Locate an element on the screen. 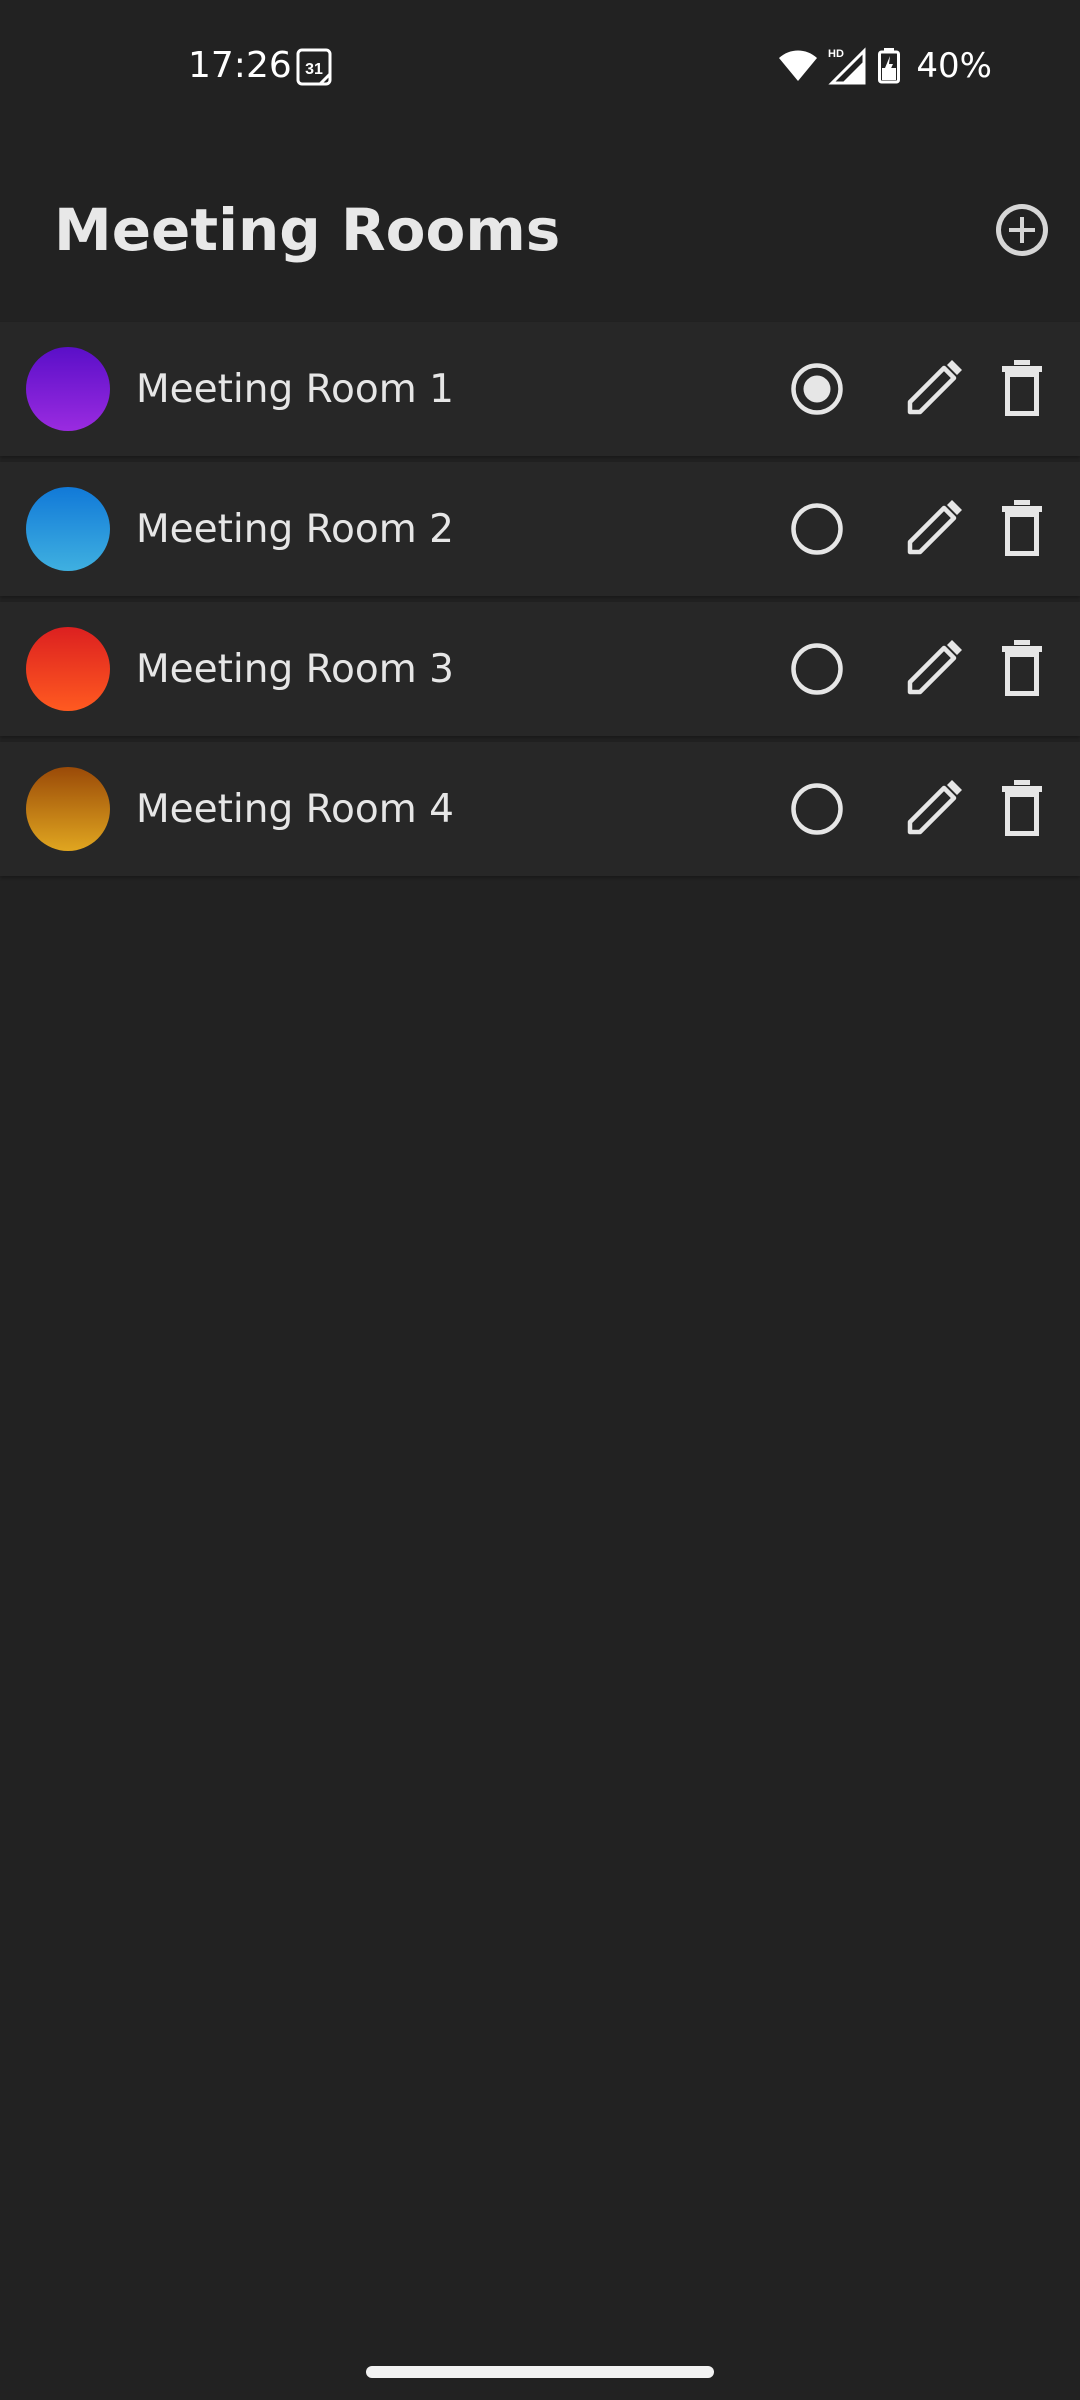 This screenshot has width=1080, height=2400. battery-percent: 40% is located at coordinates (954, 66).